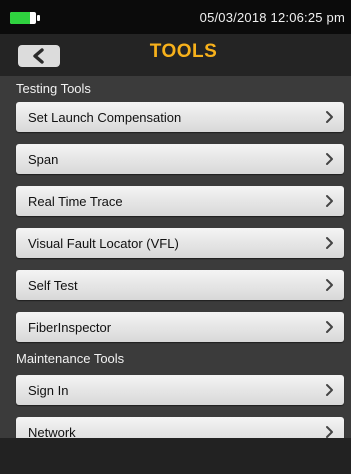  What do you see at coordinates (180, 390) in the screenshot?
I see `menu-item-sign-in: Sign In` at bounding box center [180, 390].